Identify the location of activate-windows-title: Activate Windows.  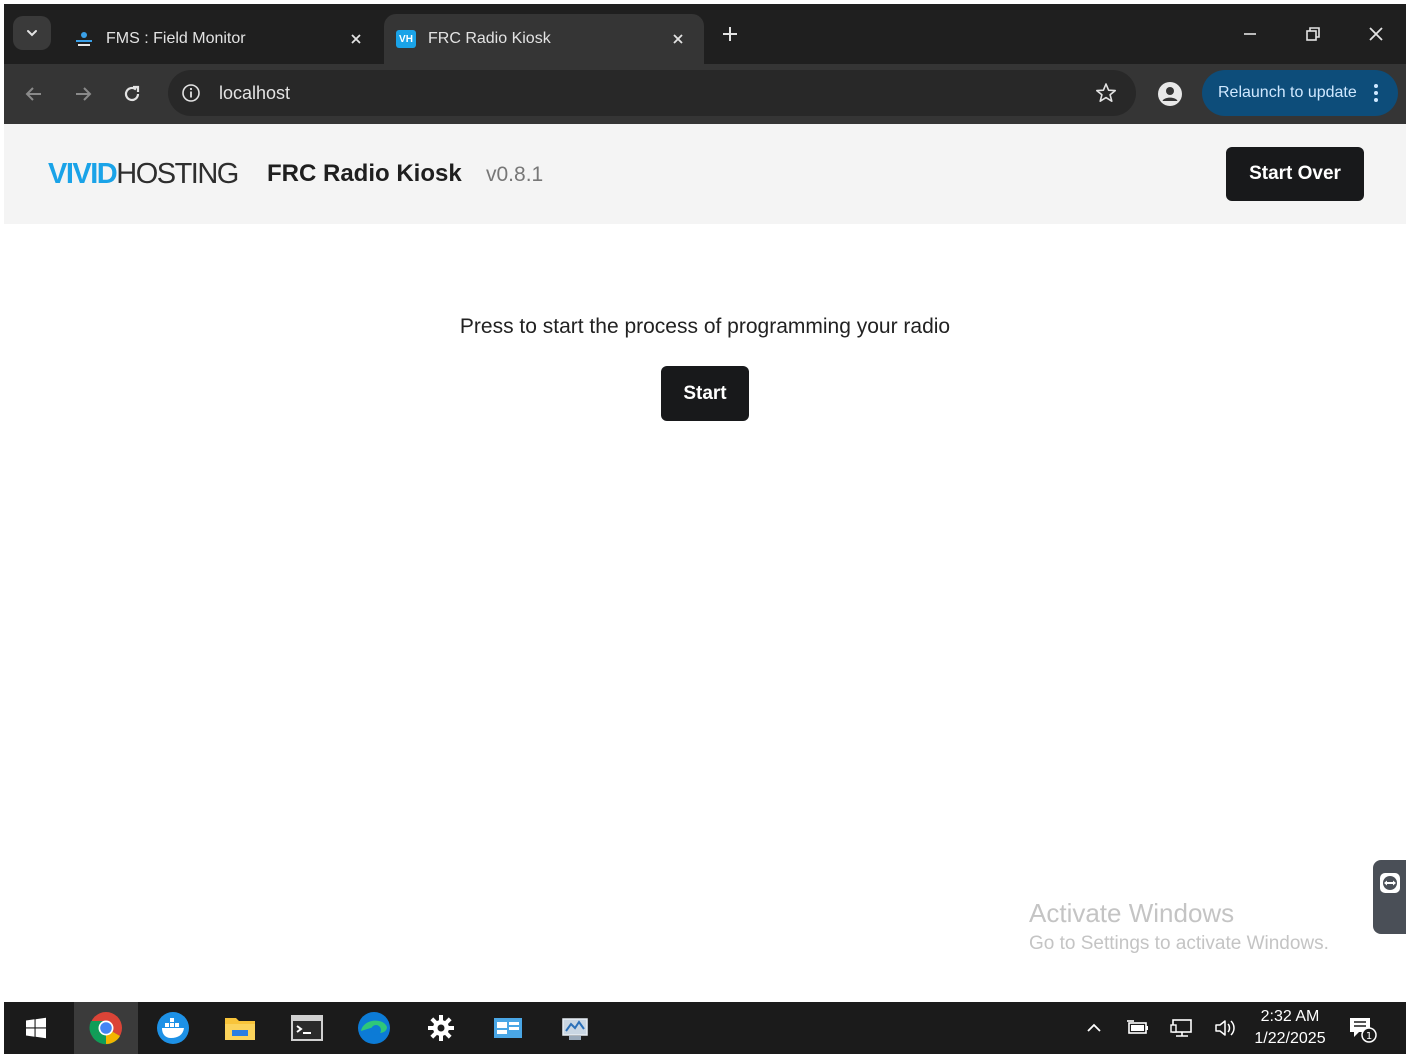
(1132, 913).